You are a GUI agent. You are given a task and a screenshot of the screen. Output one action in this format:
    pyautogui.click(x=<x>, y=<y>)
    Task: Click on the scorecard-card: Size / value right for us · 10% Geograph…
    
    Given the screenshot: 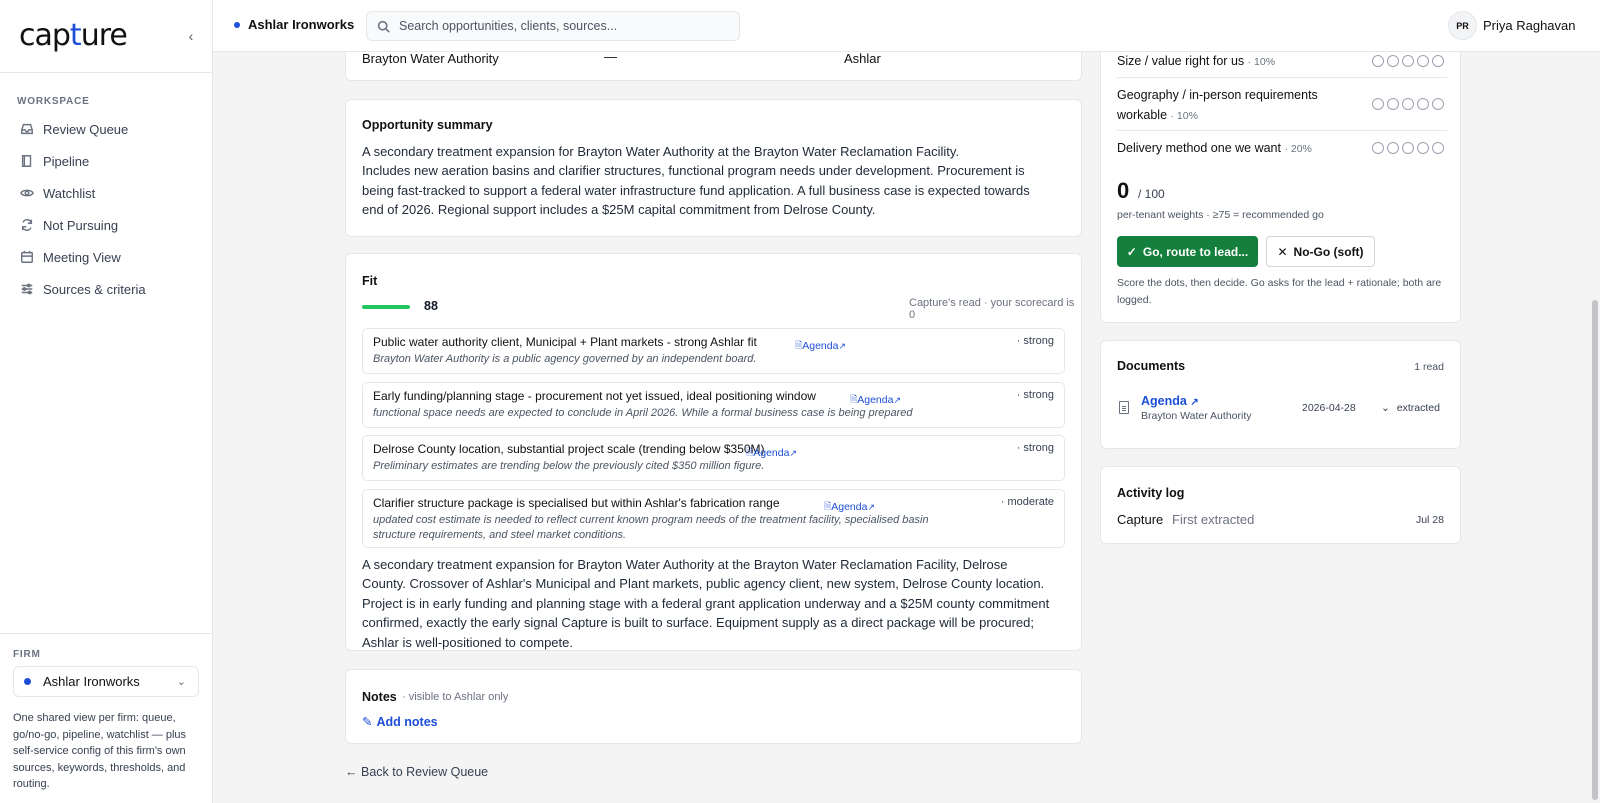 What is the action you would take?
    pyautogui.click(x=1280, y=171)
    